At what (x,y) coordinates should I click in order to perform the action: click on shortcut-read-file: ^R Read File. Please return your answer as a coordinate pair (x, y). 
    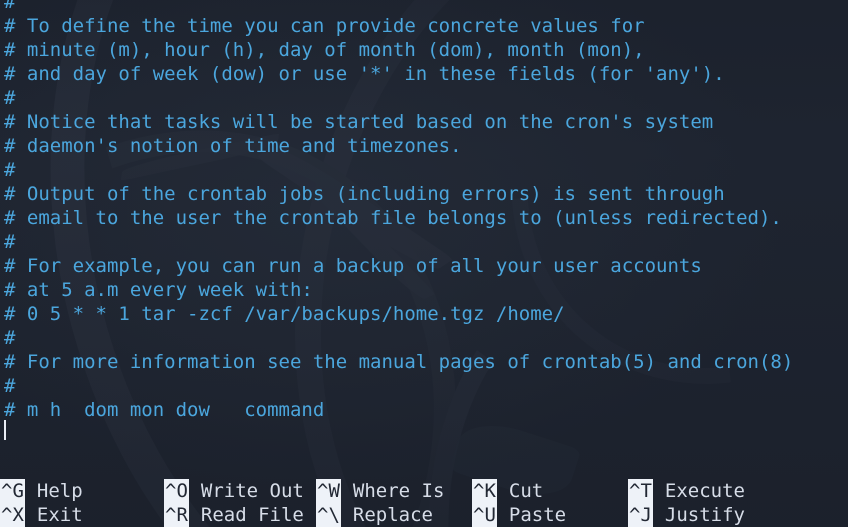
    Looking at the image, I should click on (234, 515).